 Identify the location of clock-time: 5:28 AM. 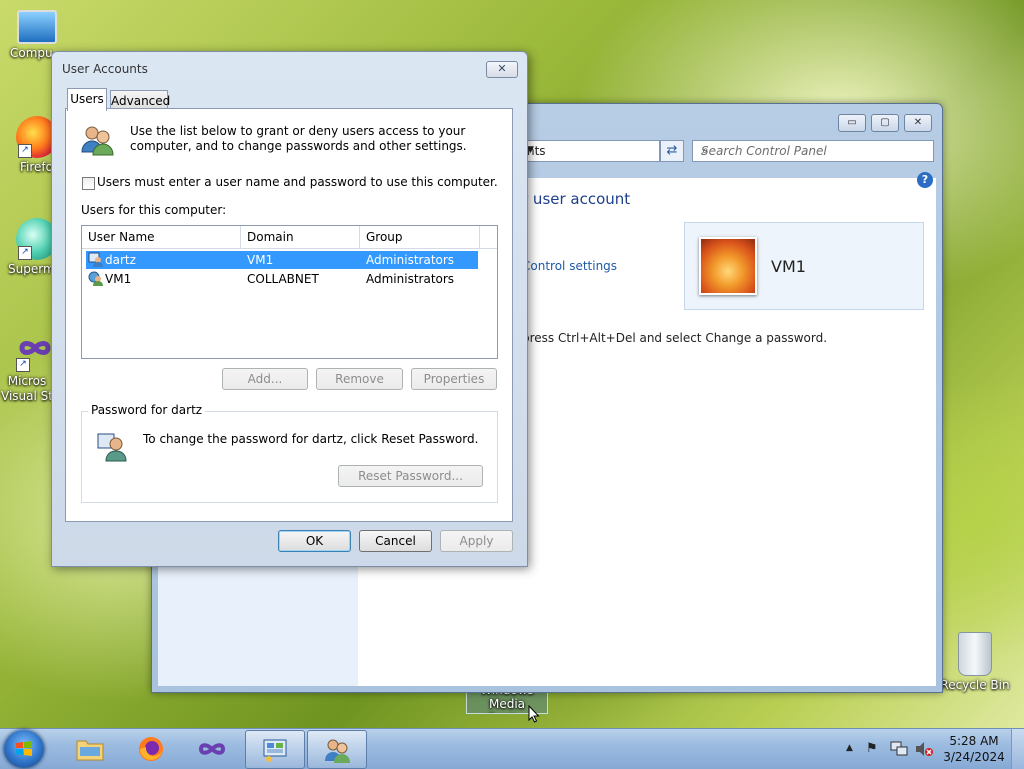
(974, 741).